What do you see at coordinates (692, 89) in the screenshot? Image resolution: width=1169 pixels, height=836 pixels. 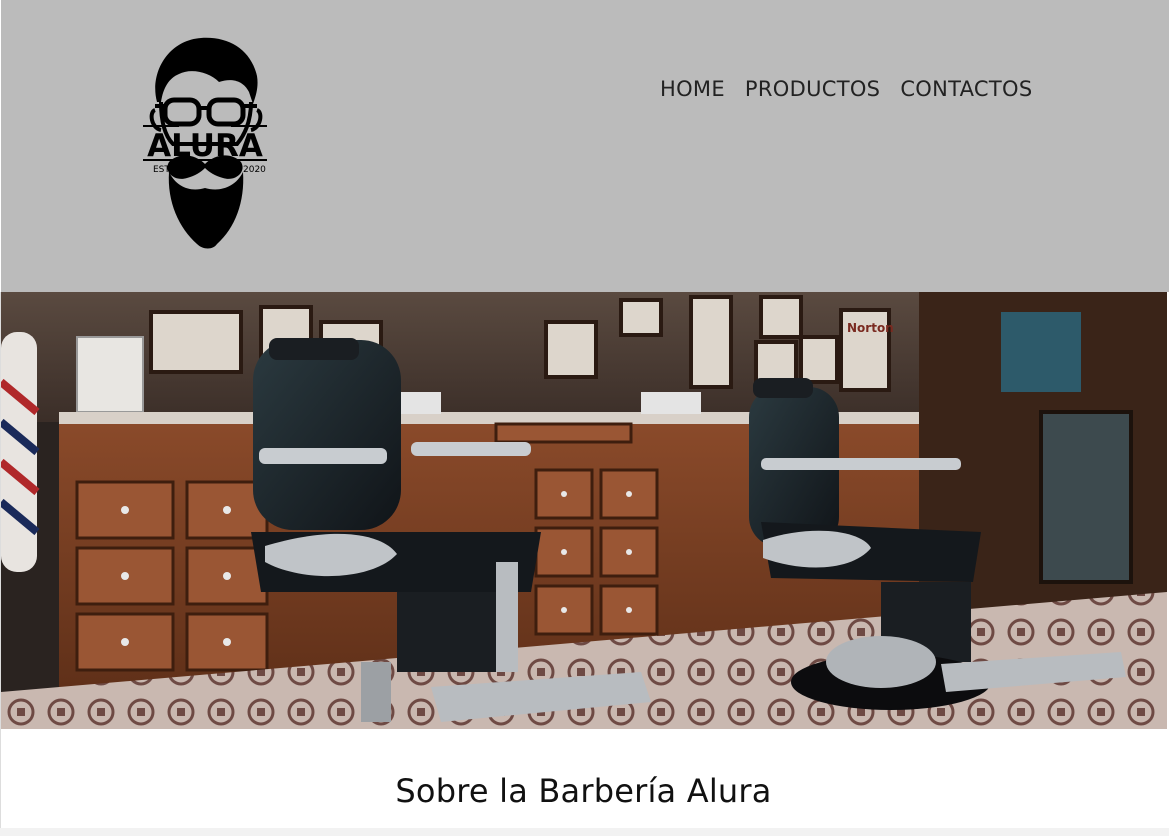 I see `nav-home-link: HOME` at bounding box center [692, 89].